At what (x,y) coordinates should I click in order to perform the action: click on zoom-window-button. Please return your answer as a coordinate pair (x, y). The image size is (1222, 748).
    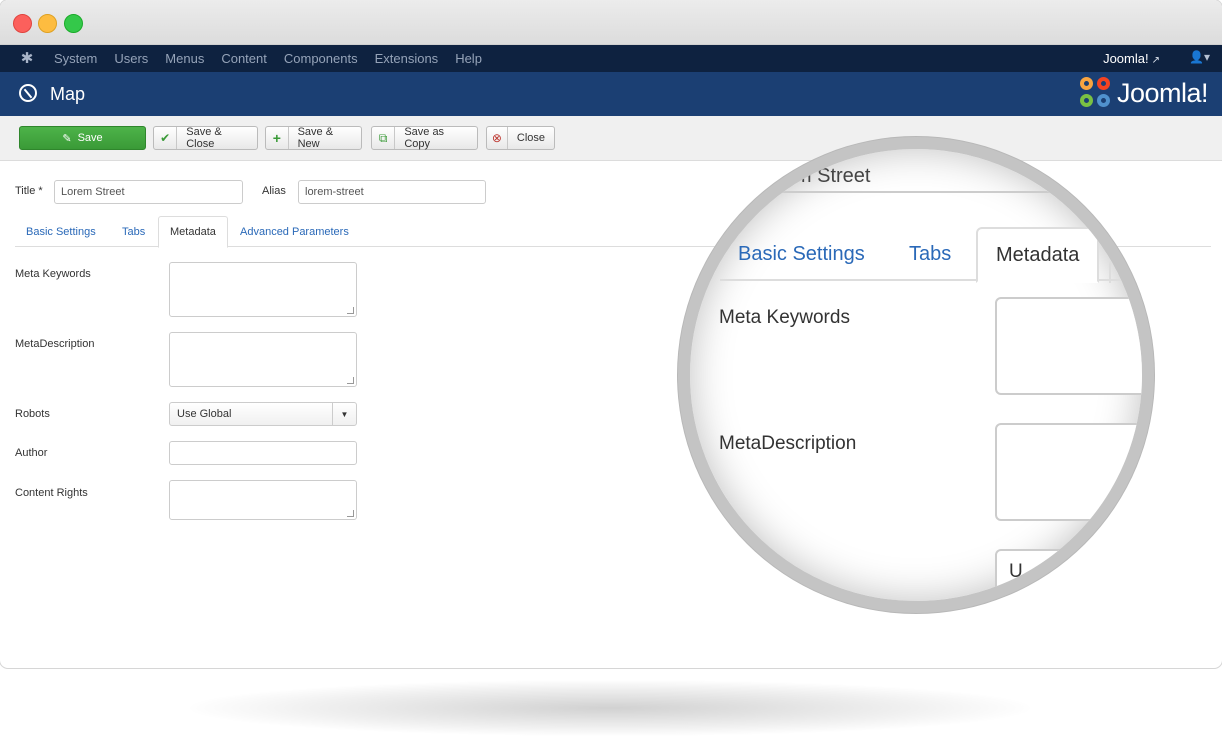
    Looking at the image, I should click on (73, 23).